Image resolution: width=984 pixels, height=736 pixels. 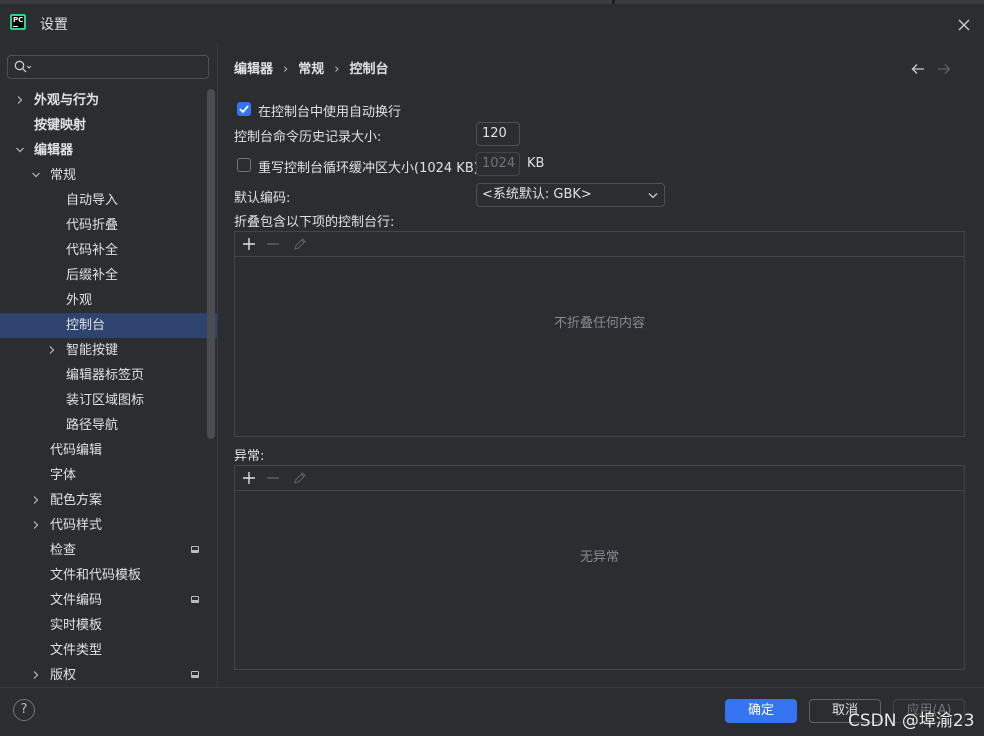 I want to click on watermark: CSDN @埠渝23, so click(x=911, y=721).